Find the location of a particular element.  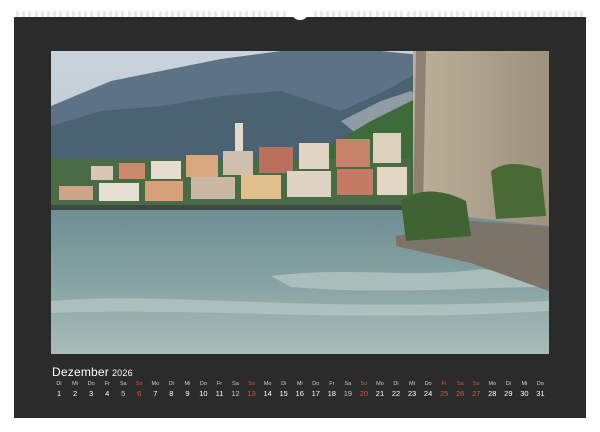

day-cell: Do 10 is located at coordinates (203, 393).